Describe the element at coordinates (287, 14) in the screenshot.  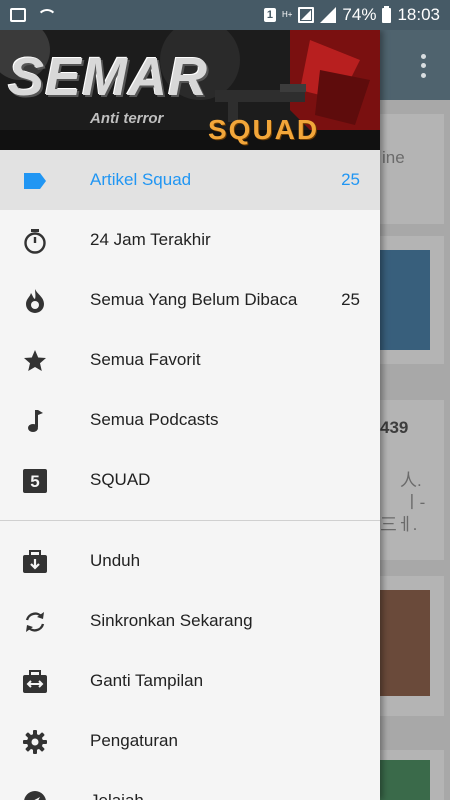
I see `network-type: H+` at that location.